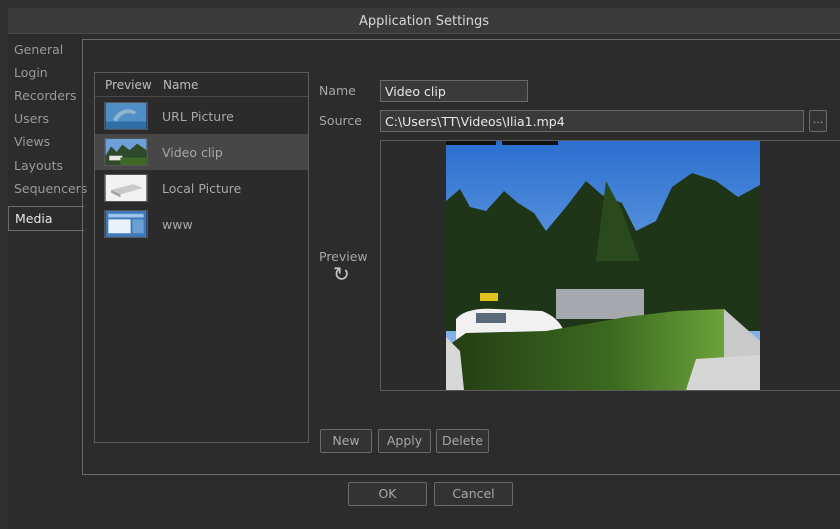 This screenshot has width=840, height=529. Describe the element at coordinates (592, 121) in the screenshot. I see `source-input` at that location.